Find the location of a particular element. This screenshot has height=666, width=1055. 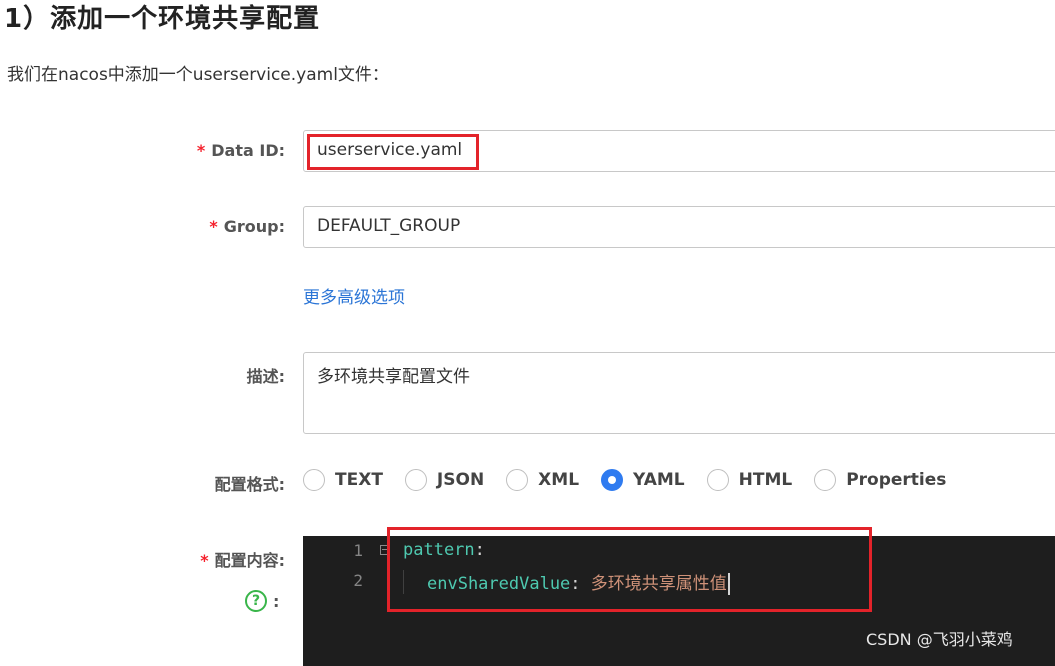

radio-xml: XML is located at coordinates (542, 480).